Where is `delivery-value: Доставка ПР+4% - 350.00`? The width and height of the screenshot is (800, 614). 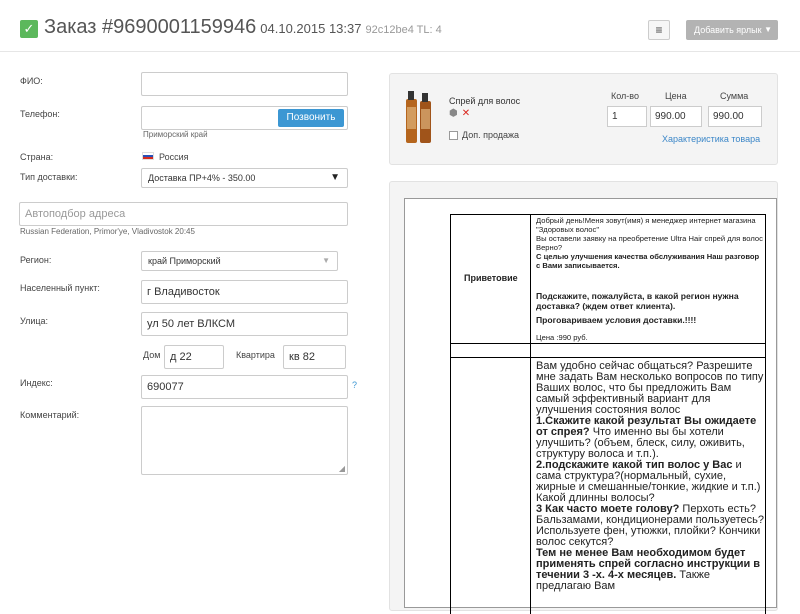 delivery-value: Доставка ПР+4% - 350.00 is located at coordinates (202, 178).